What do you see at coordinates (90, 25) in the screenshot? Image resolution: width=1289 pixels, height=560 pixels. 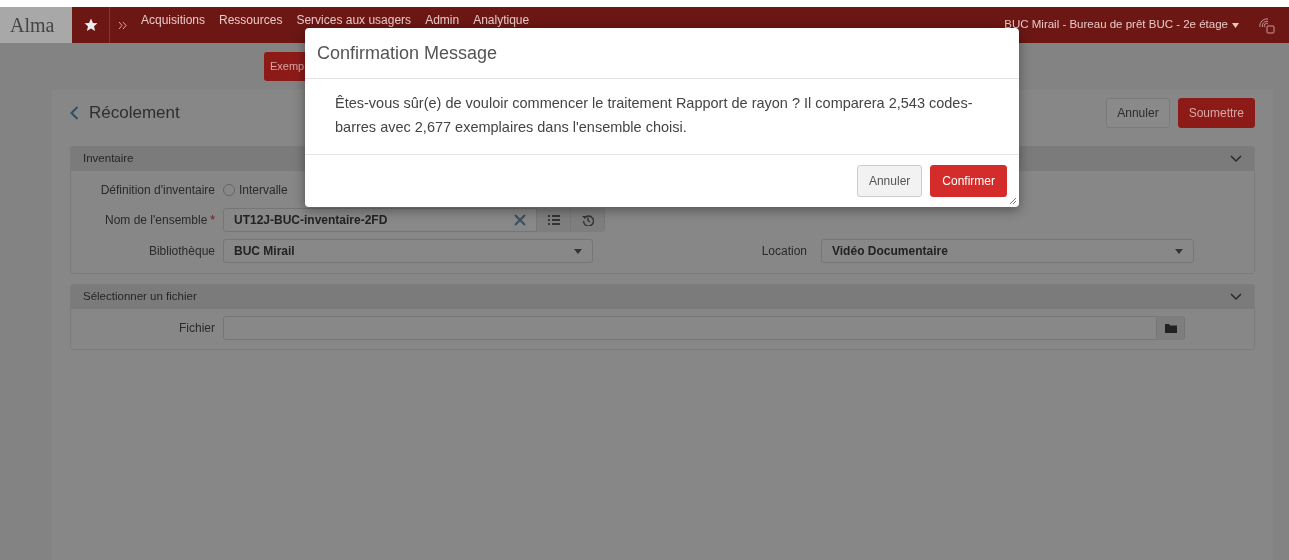 I see `star-icon` at bounding box center [90, 25].